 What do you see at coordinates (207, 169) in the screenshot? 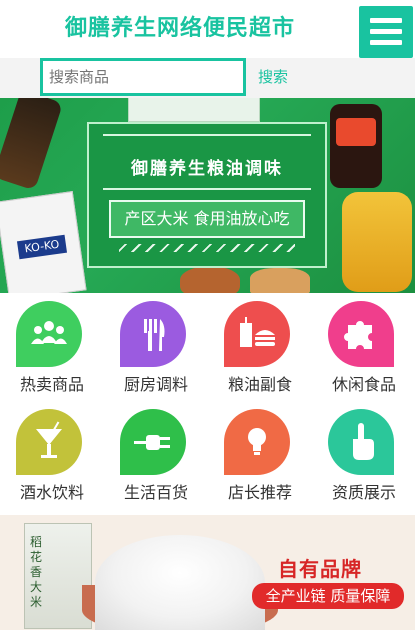
I see `banner-title: 御膳养生粮油调味` at bounding box center [207, 169].